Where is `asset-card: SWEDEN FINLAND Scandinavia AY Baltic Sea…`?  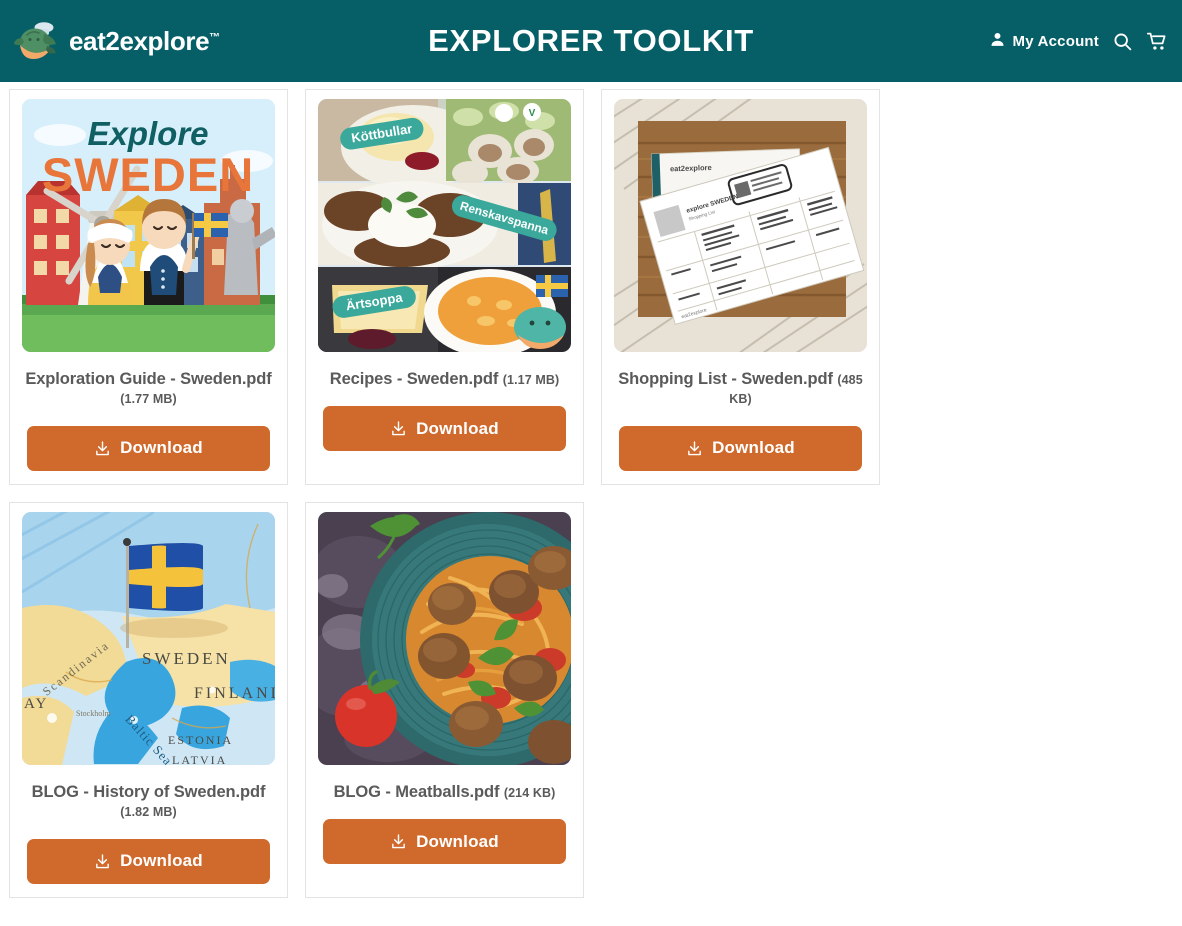
asset-card: SWEDEN FINLAND Scandinavia AY Baltic Sea… is located at coordinates (148, 699).